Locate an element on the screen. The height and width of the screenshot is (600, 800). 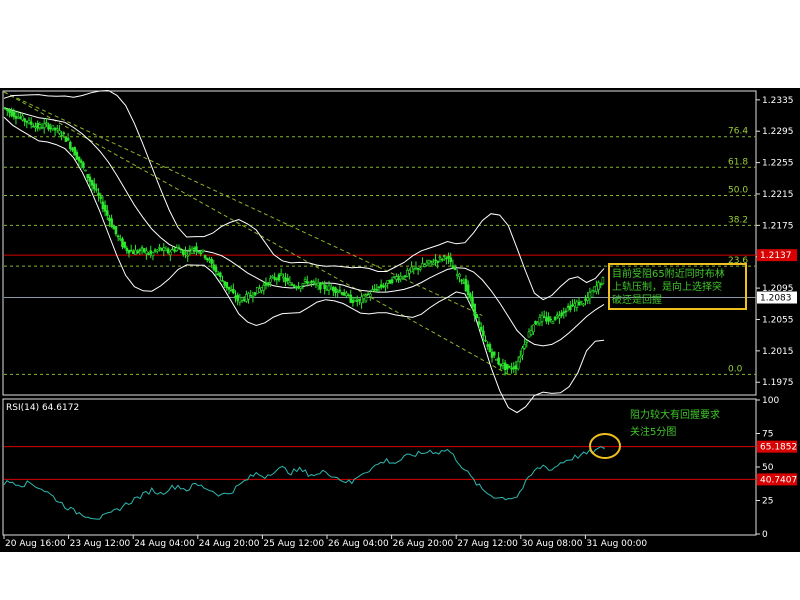
price-marker-label: 1.2137 is located at coordinates (776, 256).